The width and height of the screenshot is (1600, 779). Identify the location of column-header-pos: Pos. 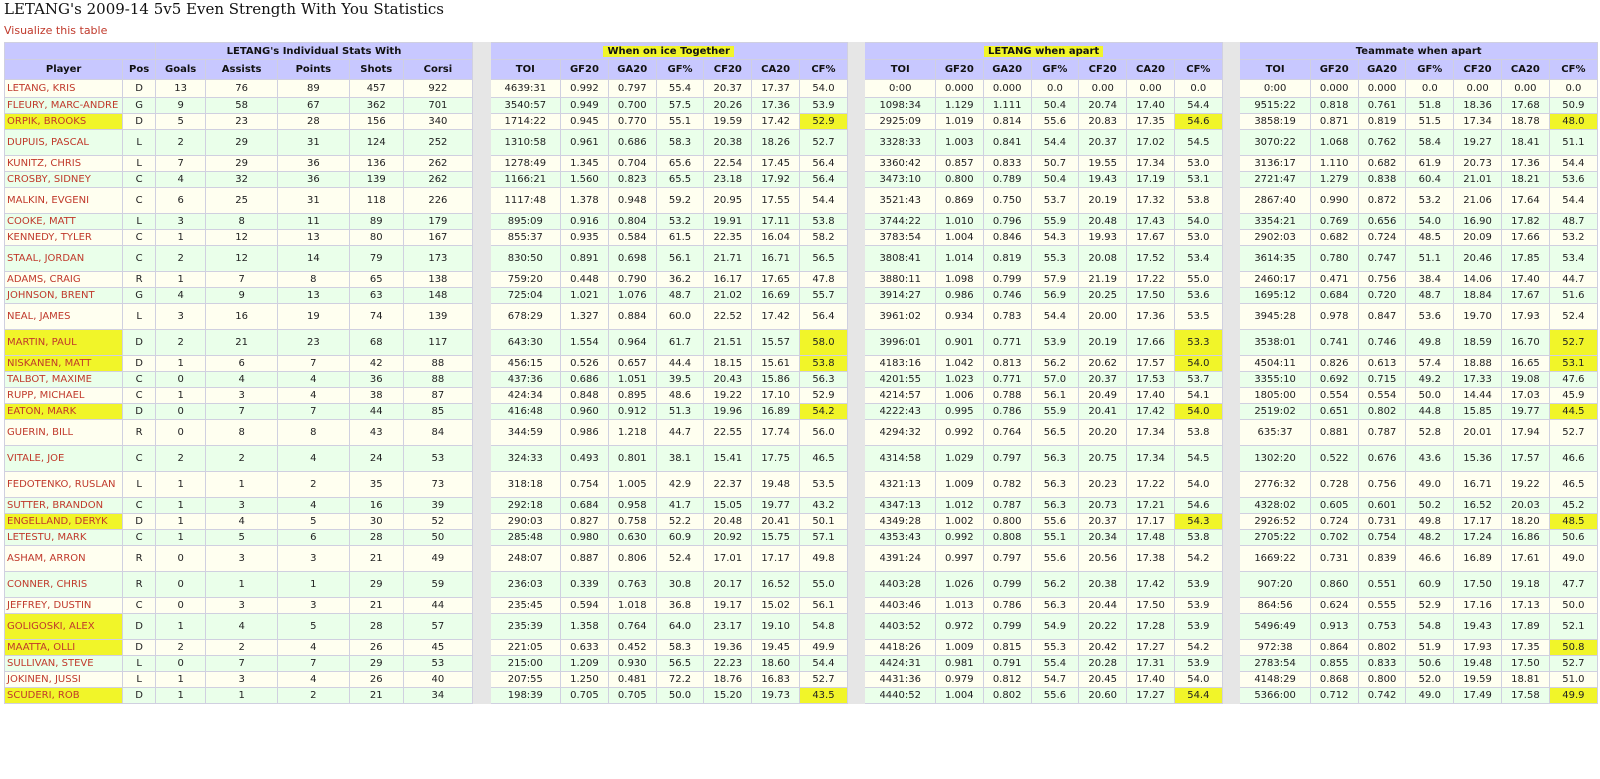
(139, 69).